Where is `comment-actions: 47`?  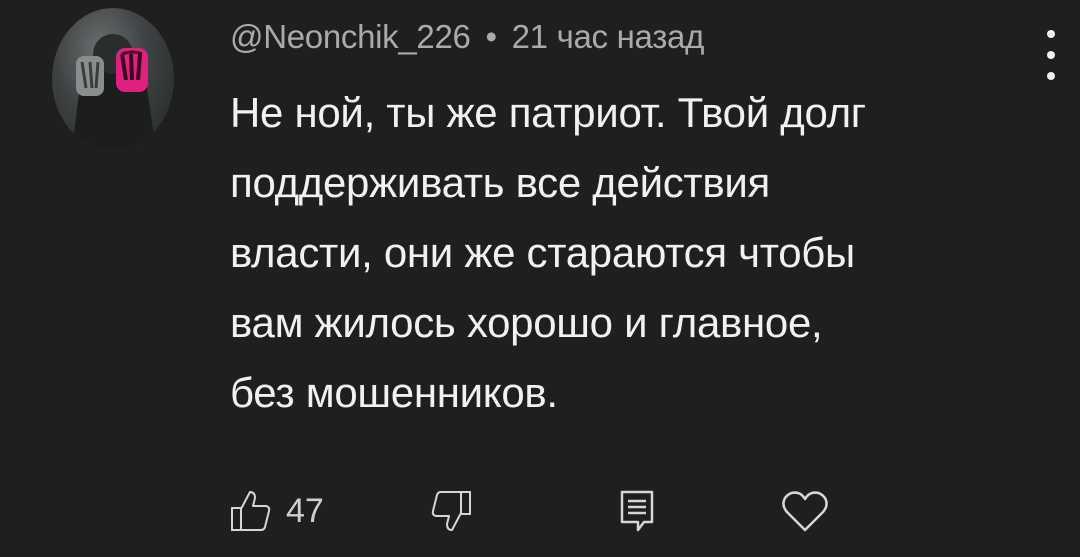 comment-actions: 47 is located at coordinates (538, 514).